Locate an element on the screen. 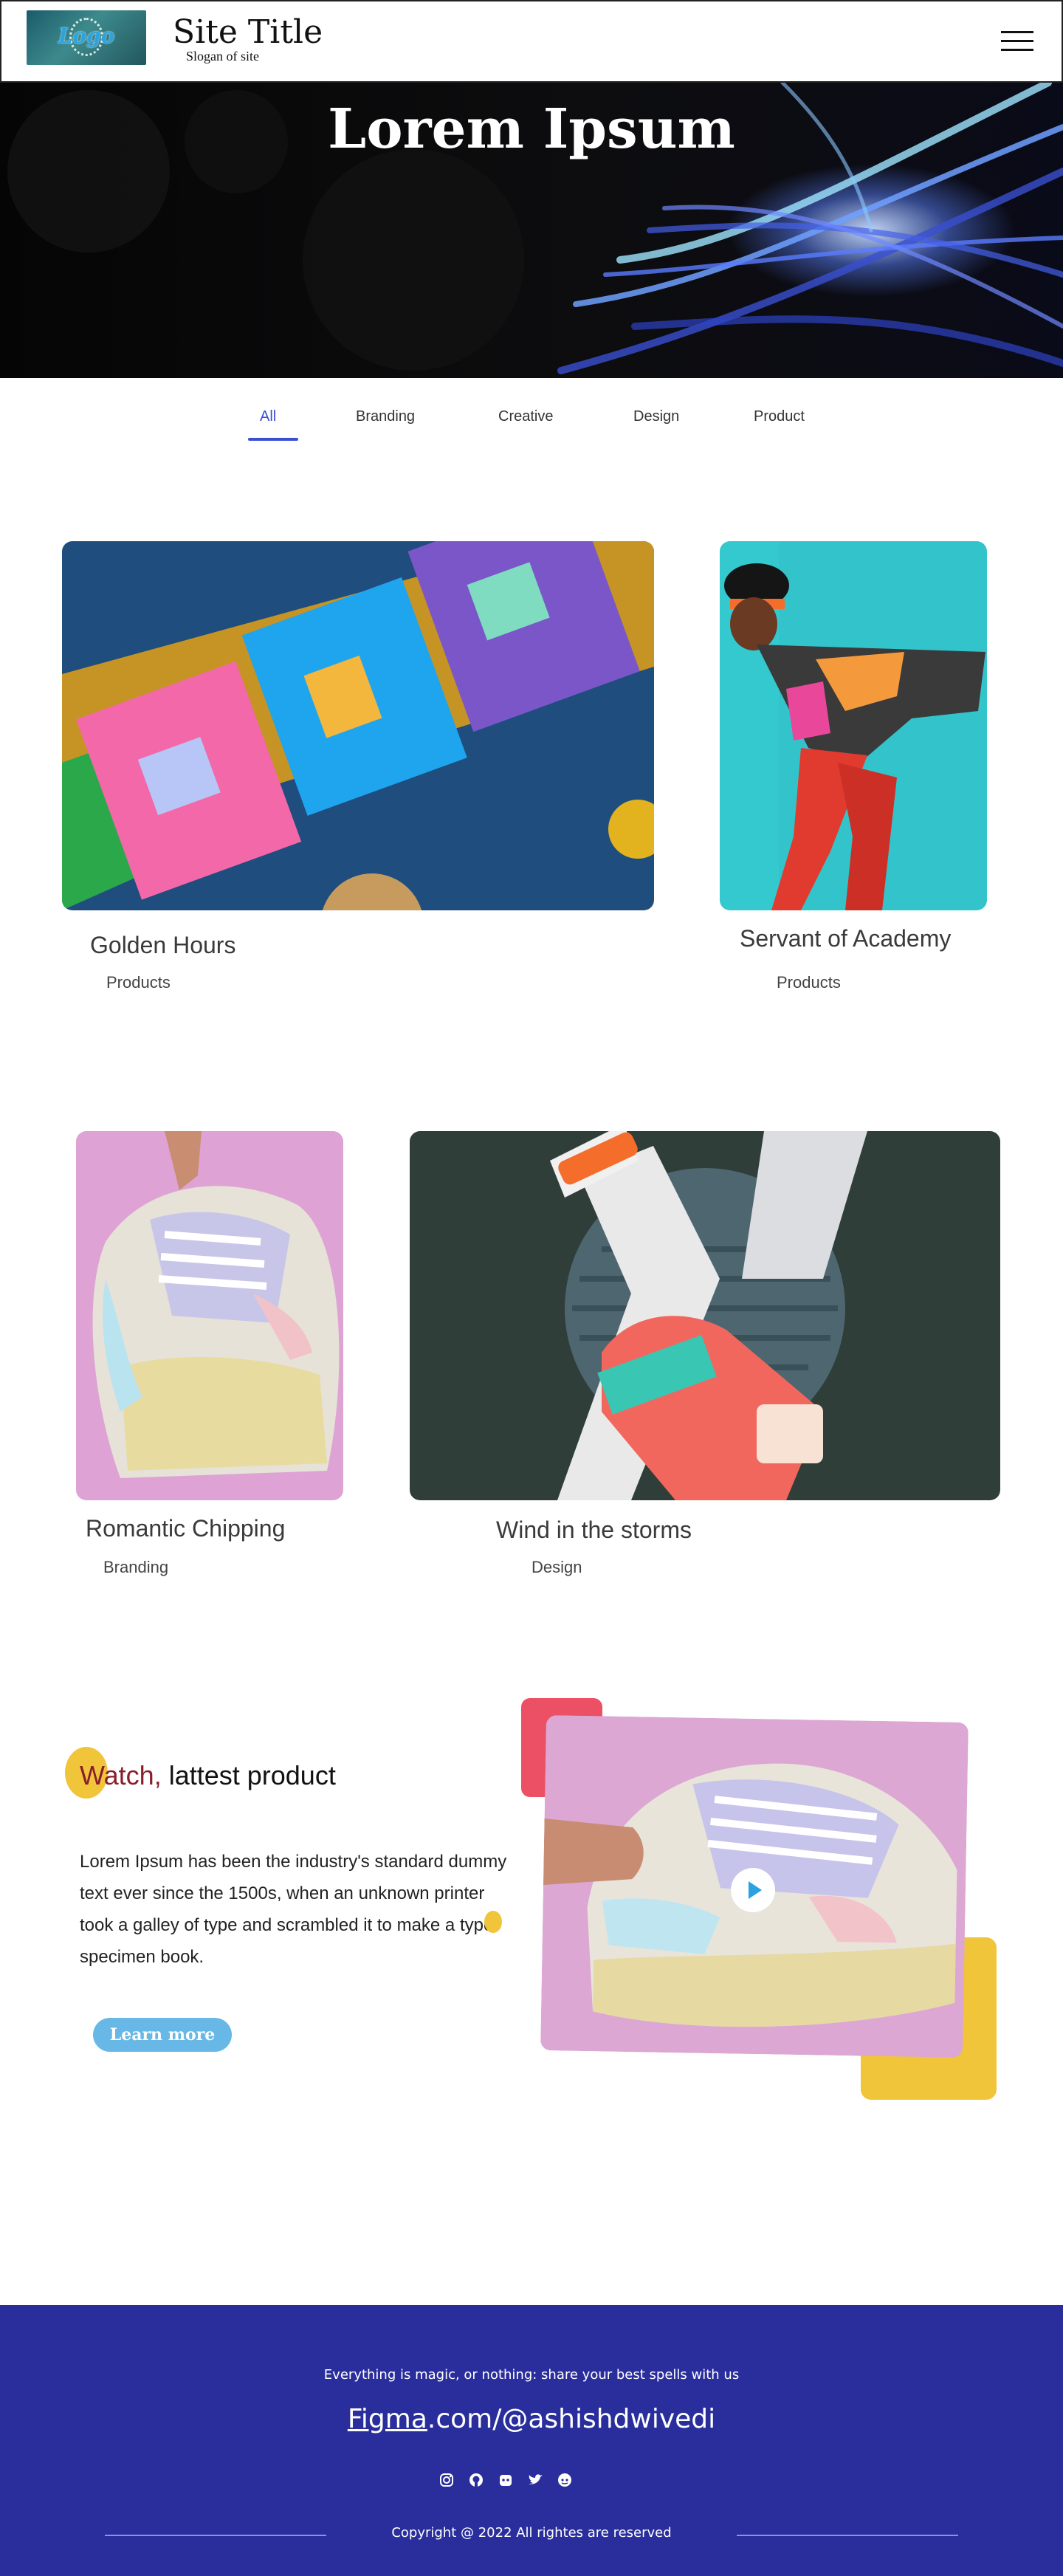 This screenshot has height=2576, width=1063. discord-icon is located at coordinates (506, 2480).